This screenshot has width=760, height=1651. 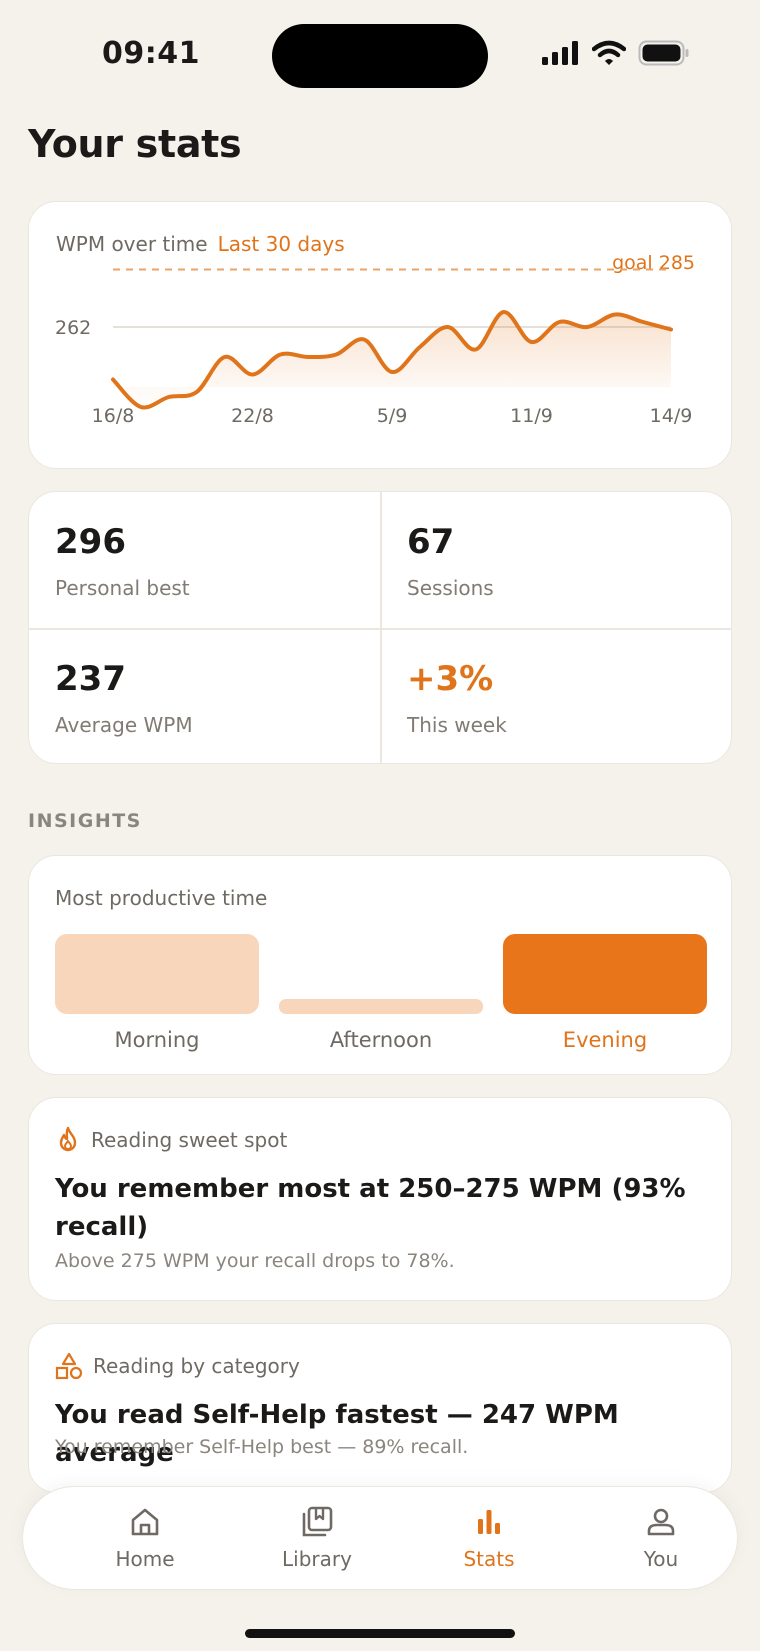 I want to click on stat-value: 67, so click(x=431, y=542).